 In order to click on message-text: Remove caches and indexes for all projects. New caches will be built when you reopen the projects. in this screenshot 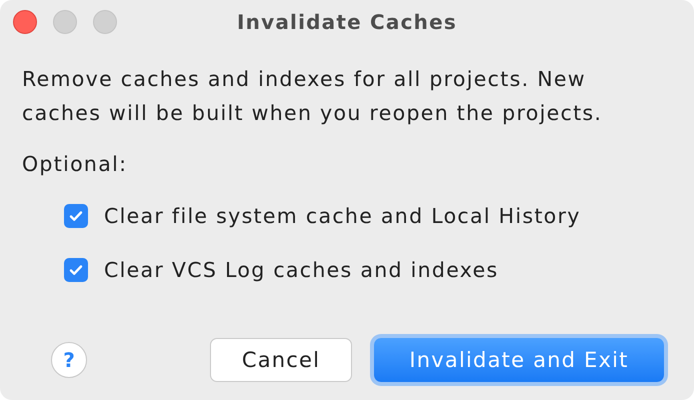, I will do `click(313, 96)`.